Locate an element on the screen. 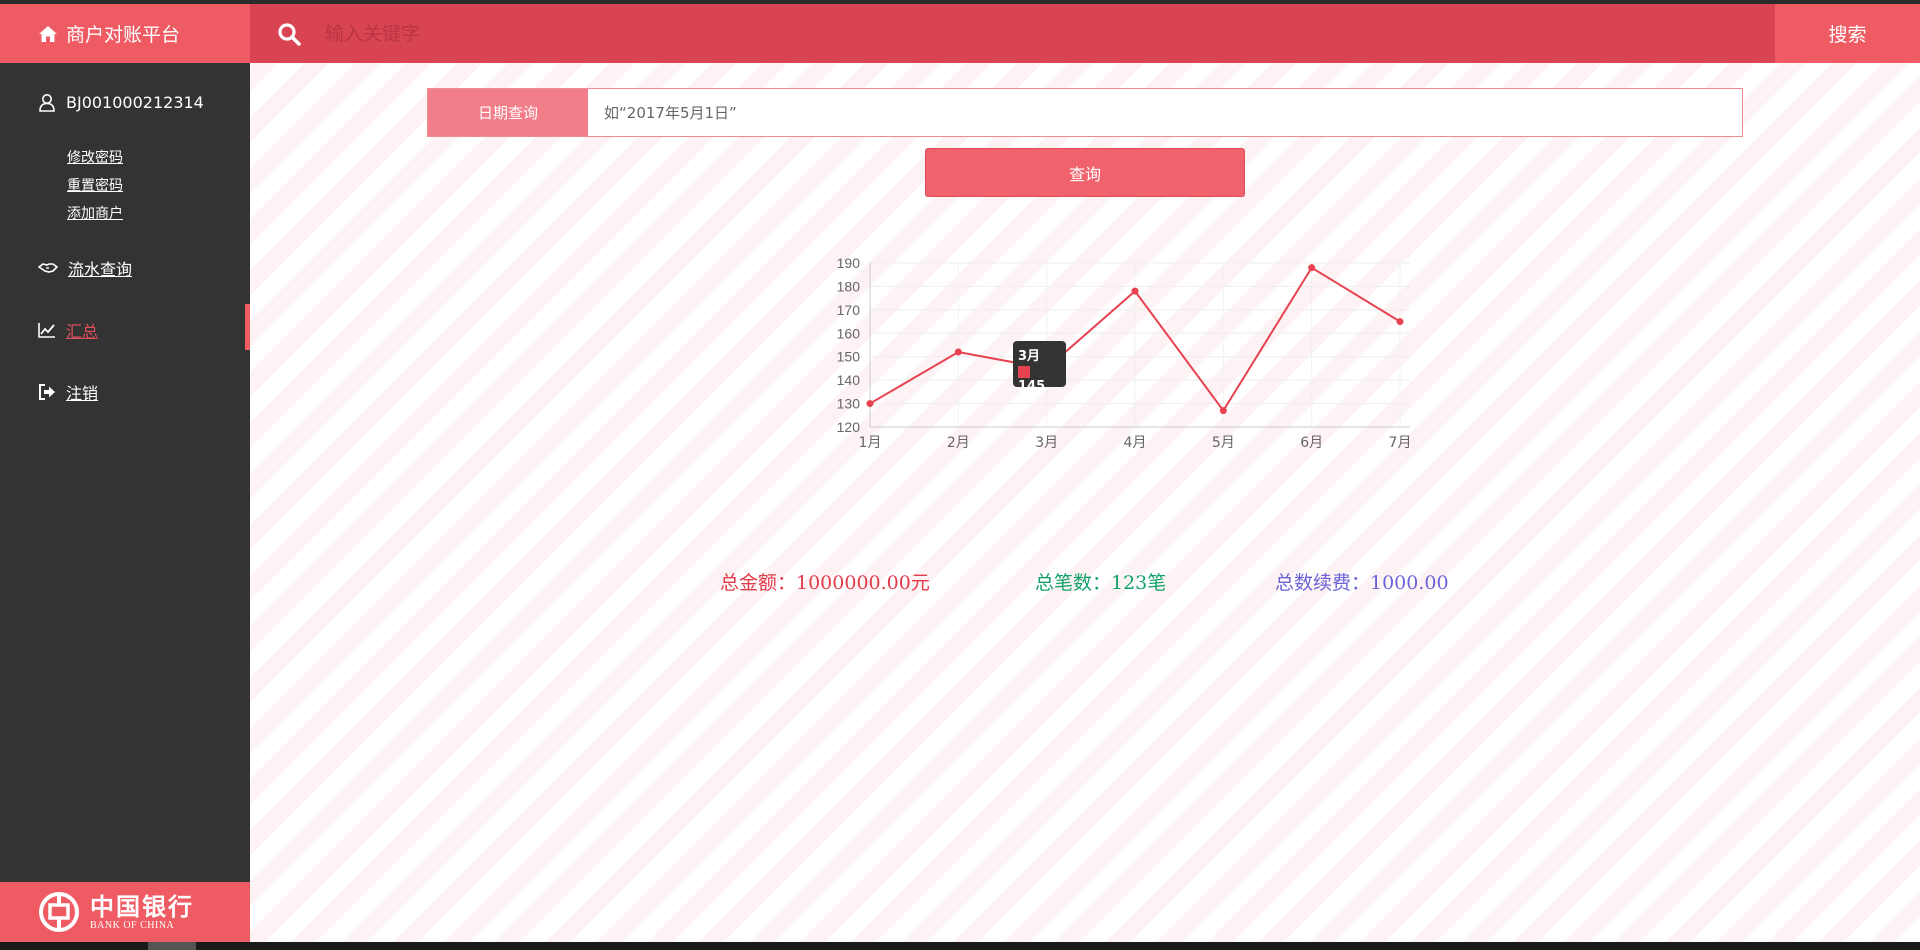  brand-title: 商户对账平台 is located at coordinates (123, 35).